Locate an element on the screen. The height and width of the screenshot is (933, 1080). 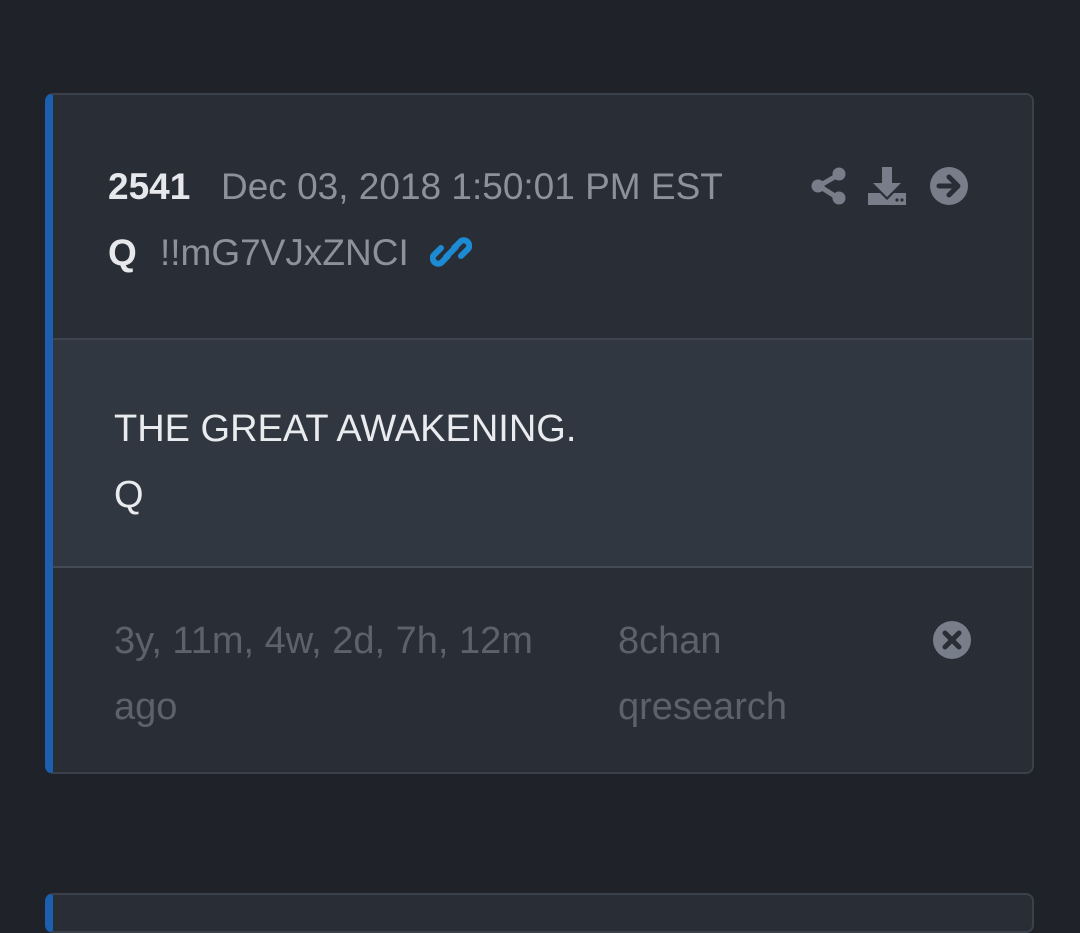
close-circle-icon-graphic is located at coordinates (952, 640).